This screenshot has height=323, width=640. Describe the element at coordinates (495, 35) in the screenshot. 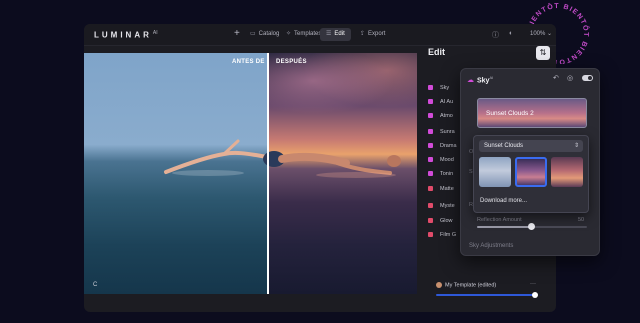

I see `info-icon: ⓘ` at that location.